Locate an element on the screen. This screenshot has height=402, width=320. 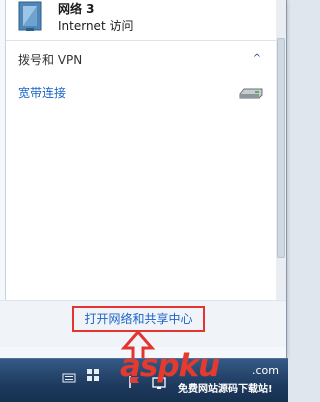
divider is located at coordinates (141, 40).